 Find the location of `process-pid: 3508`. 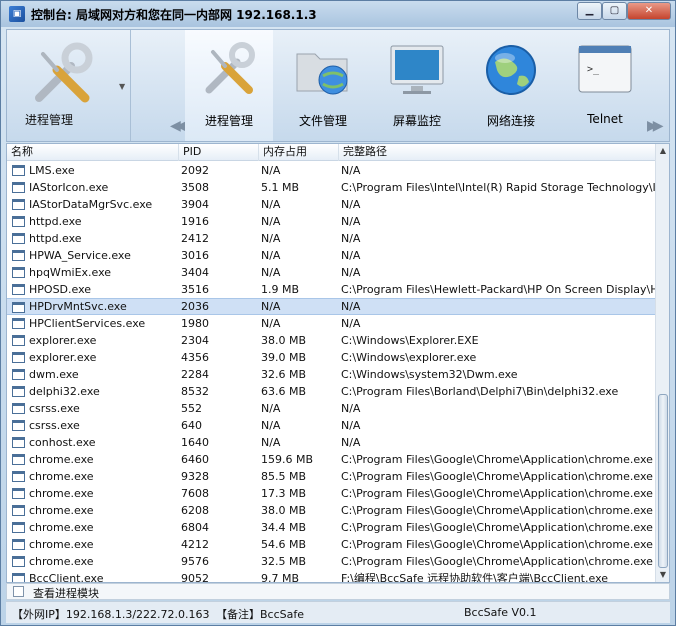

process-pid: 3508 is located at coordinates (195, 187).